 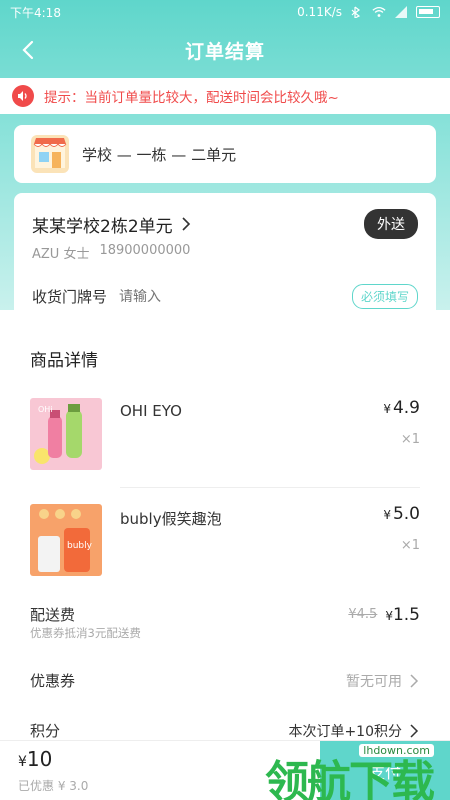 I want to click on back-button, so click(x=28, y=50).